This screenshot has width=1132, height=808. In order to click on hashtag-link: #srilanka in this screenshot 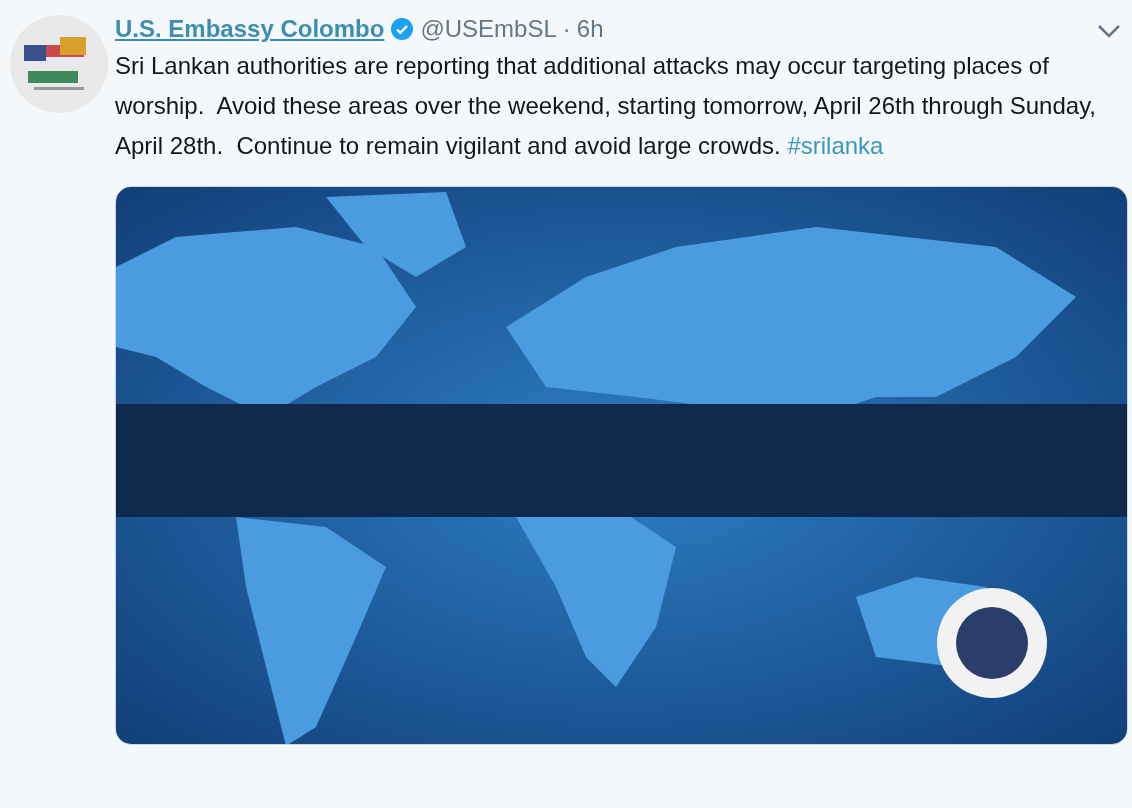, I will do `click(835, 145)`.